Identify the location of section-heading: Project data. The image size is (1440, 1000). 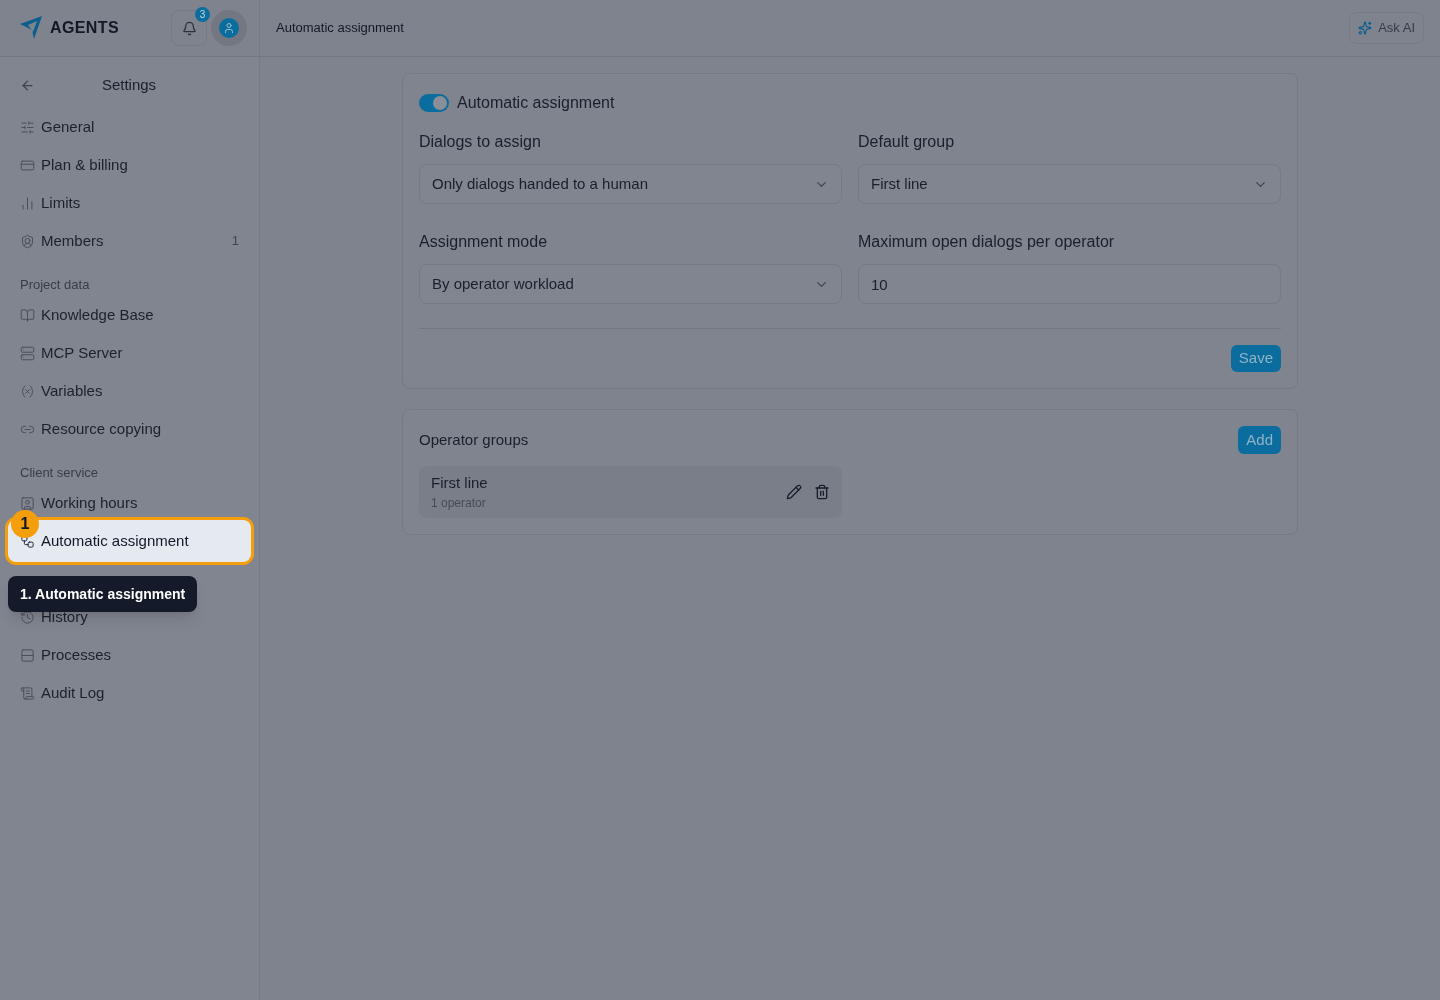
(55, 284).